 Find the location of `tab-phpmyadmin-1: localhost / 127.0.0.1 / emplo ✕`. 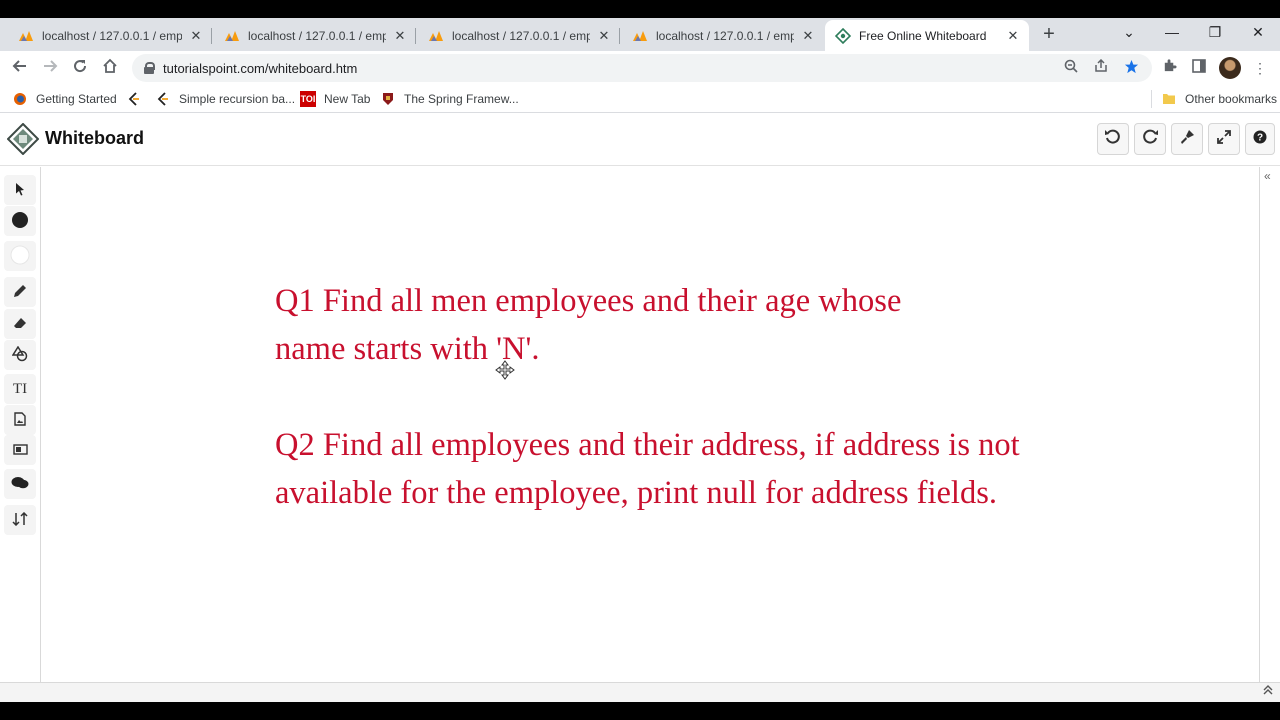

tab-phpmyadmin-1: localhost / 127.0.0.1 / emplo ✕ is located at coordinates (106, 35).